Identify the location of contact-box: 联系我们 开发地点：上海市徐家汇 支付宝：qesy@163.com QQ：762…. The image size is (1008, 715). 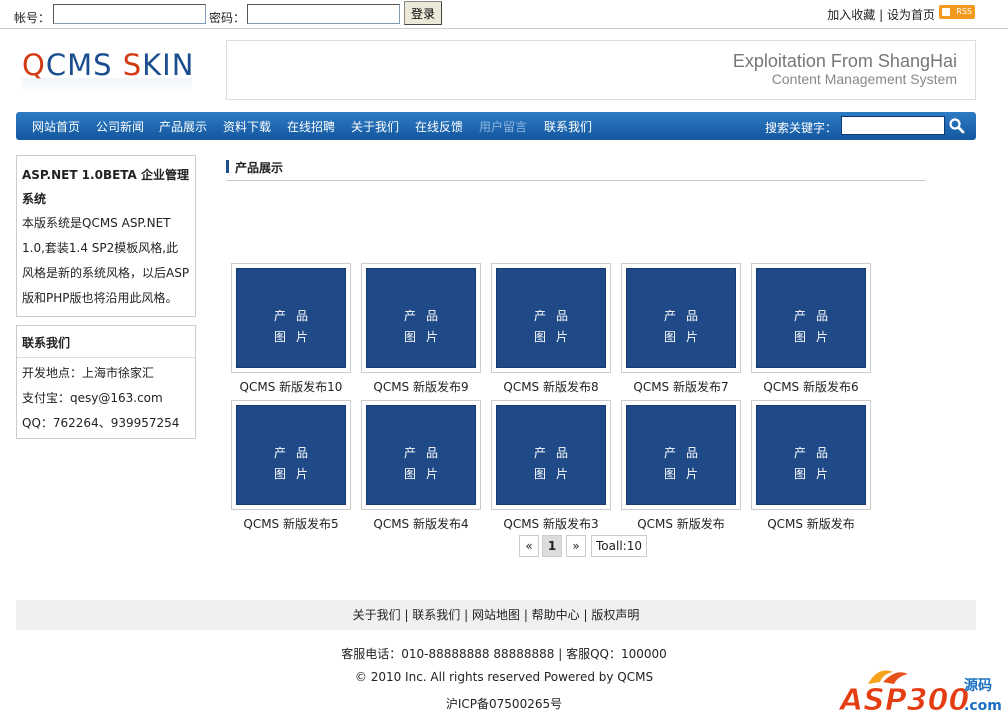
(106, 382).